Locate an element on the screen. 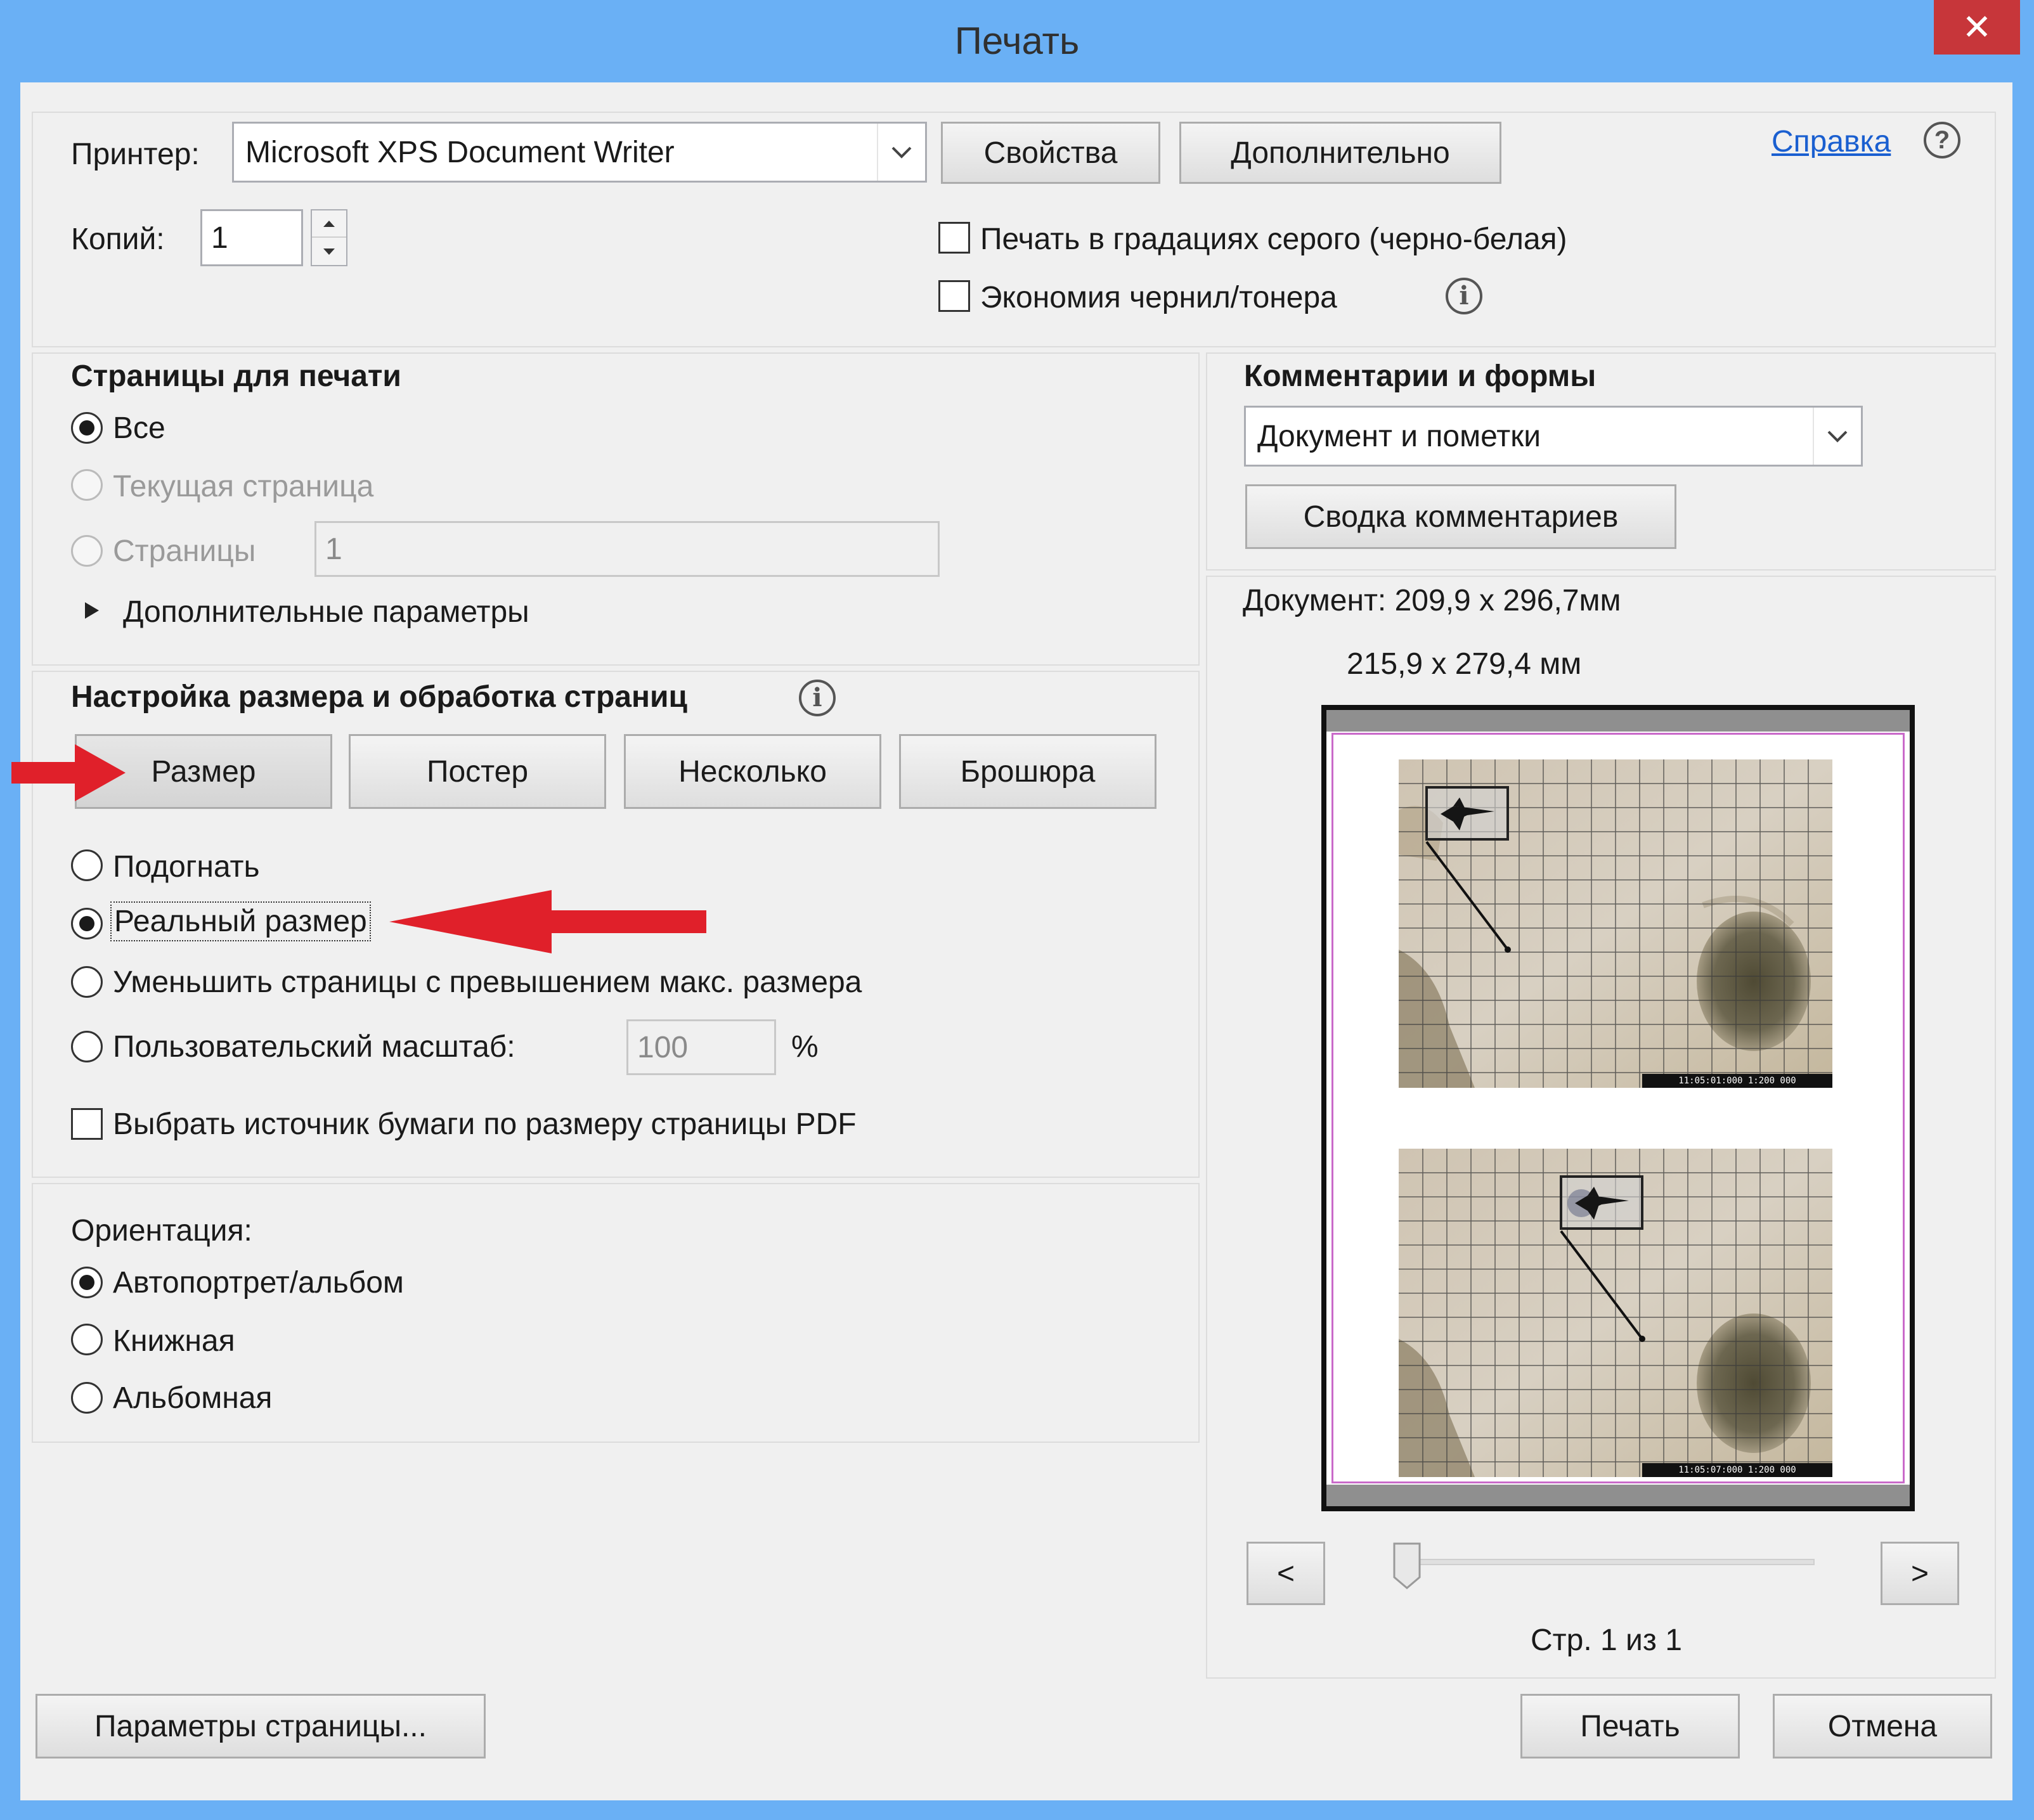 The image size is (2034, 1820). copies-spinner is located at coordinates (329, 237).